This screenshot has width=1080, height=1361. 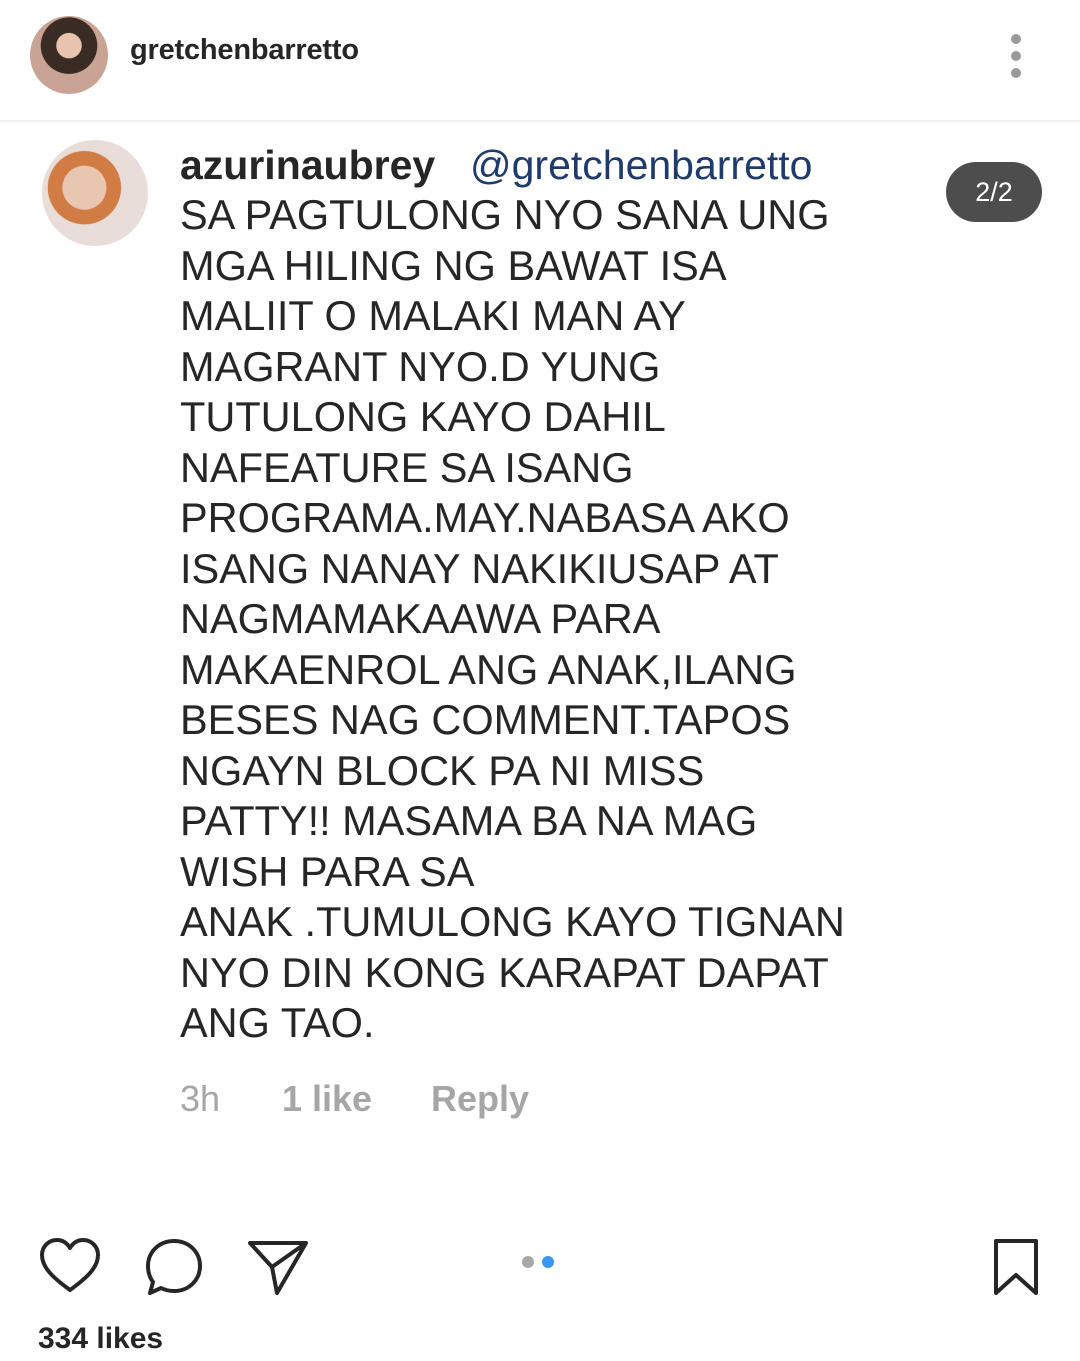 I want to click on commenter-avatar, so click(x=95, y=193).